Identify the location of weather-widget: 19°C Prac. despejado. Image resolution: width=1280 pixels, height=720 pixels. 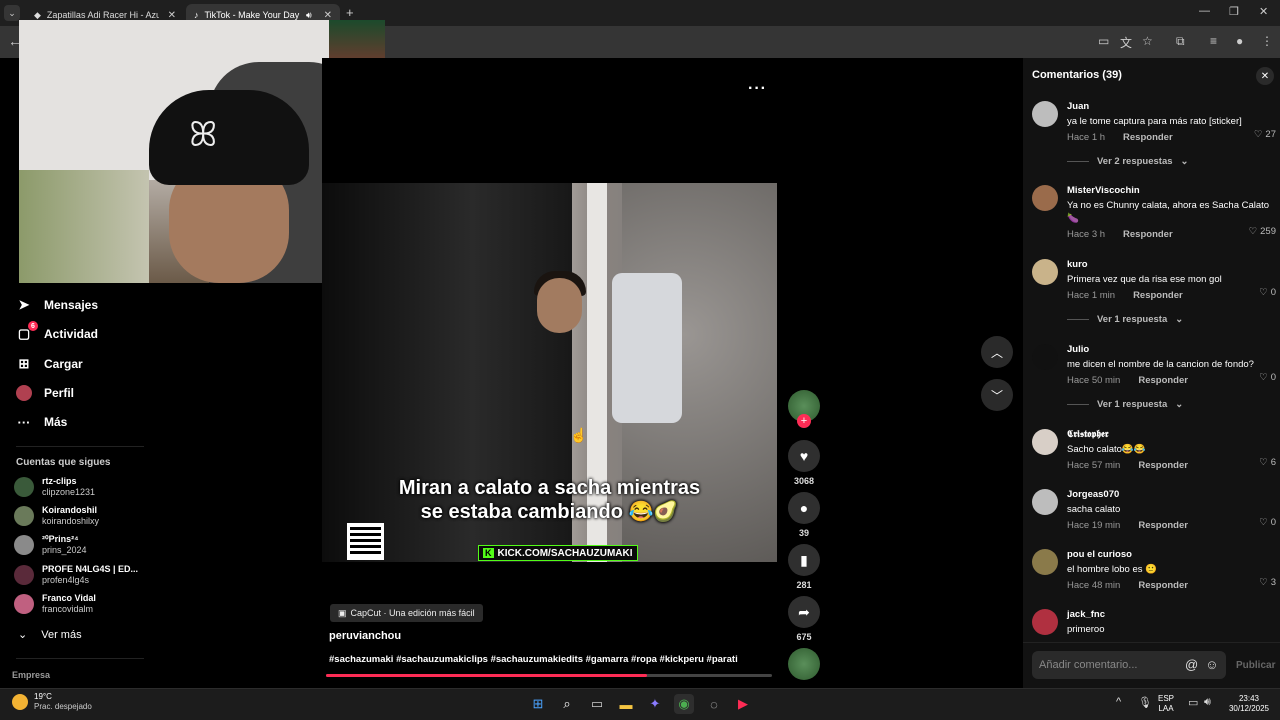
(52, 702).